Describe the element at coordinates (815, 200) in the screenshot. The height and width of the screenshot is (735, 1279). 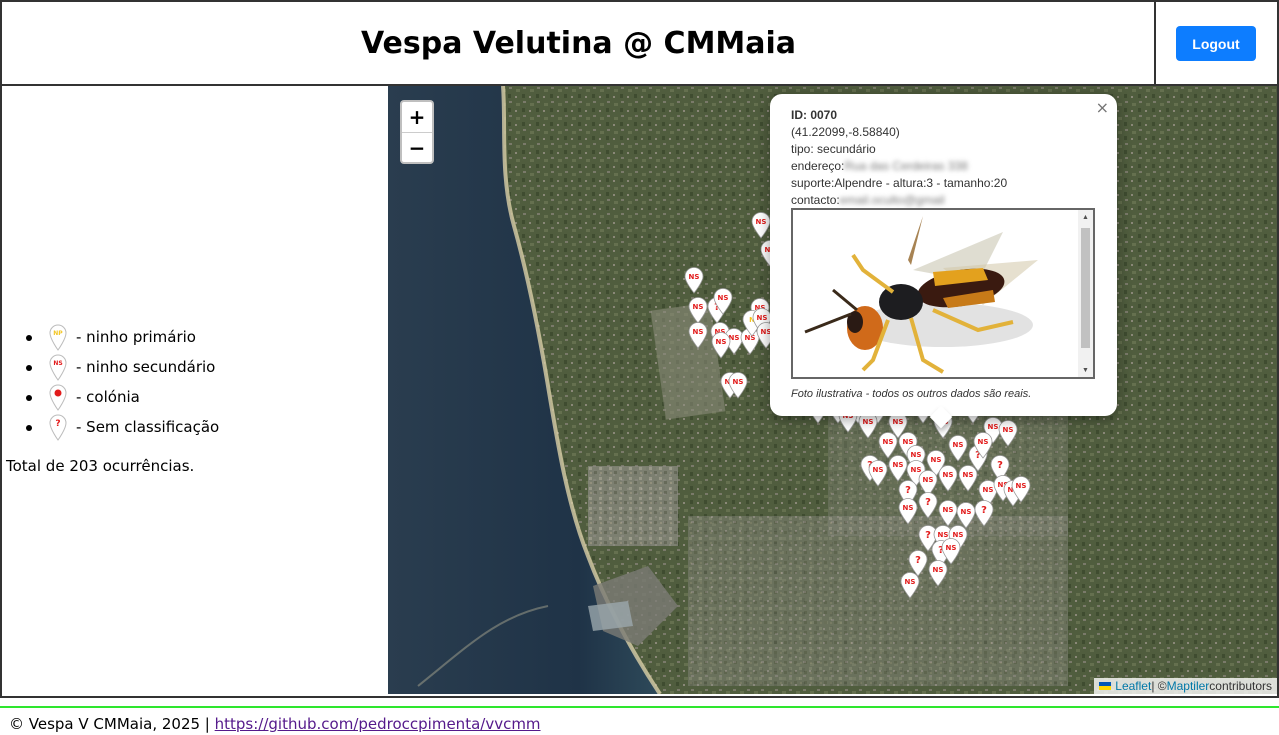
I see `popup-contacto-label: contacto:` at that location.